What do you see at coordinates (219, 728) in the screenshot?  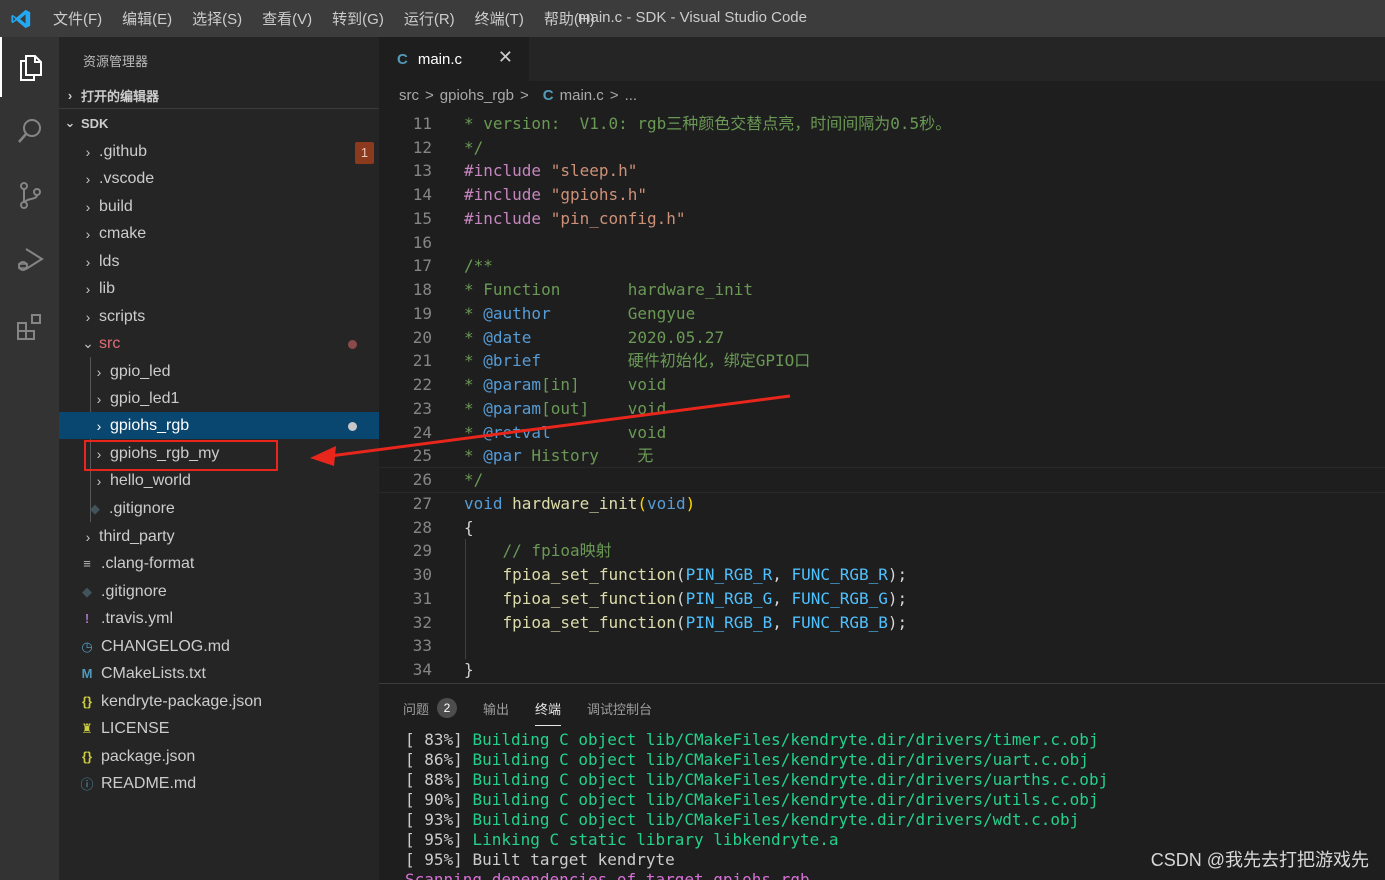 I see `tree-file-license: ♜ LICENSE` at bounding box center [219, 728].